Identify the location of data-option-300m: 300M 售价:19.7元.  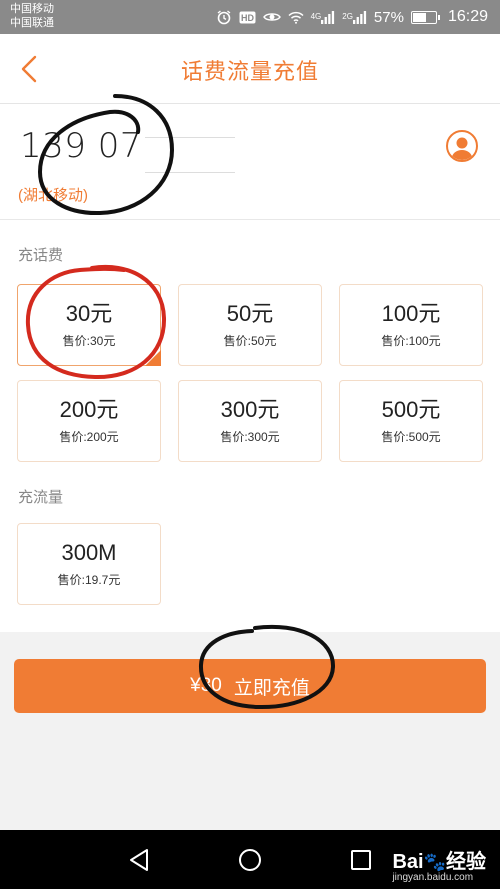
(89, 564).